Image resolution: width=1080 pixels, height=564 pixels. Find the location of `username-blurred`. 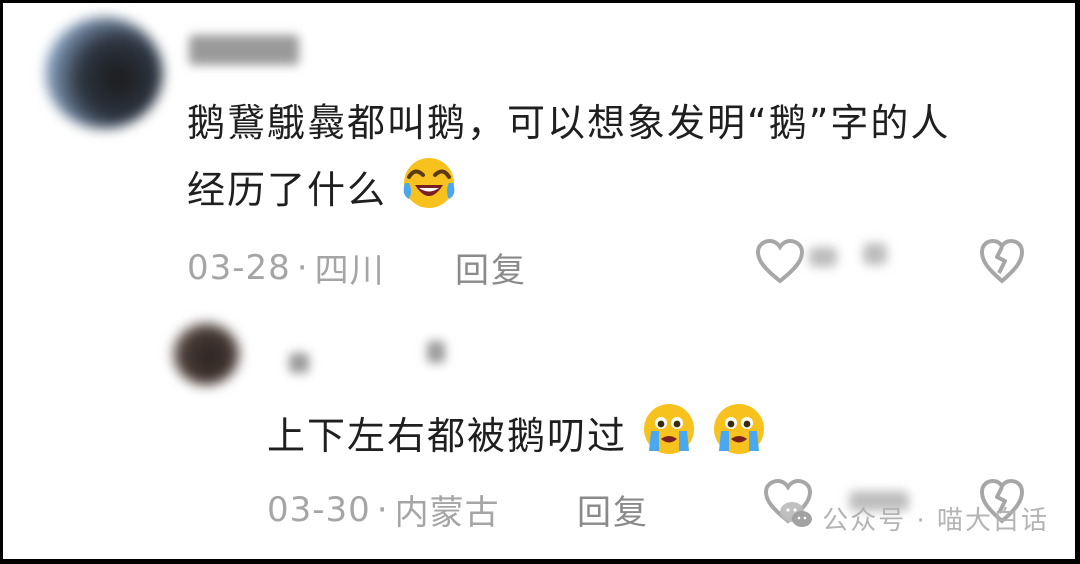

username-blurred is located at coordinates (299, 363).